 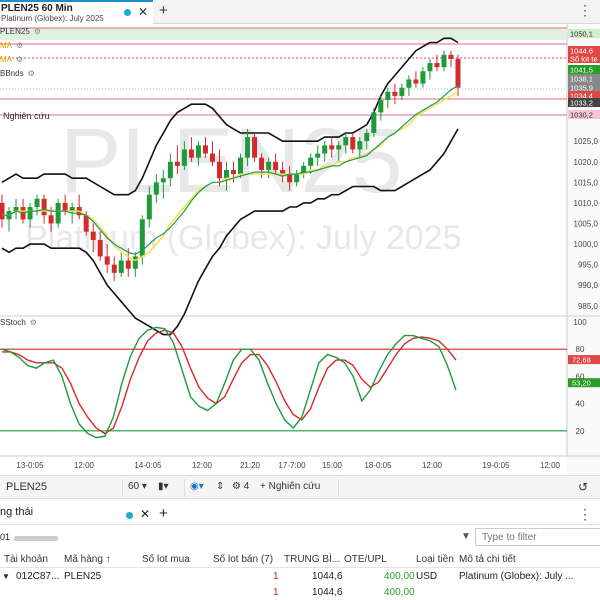 I want to click on legend-ma-1: MA ⚙, so click(x=11, y=45).